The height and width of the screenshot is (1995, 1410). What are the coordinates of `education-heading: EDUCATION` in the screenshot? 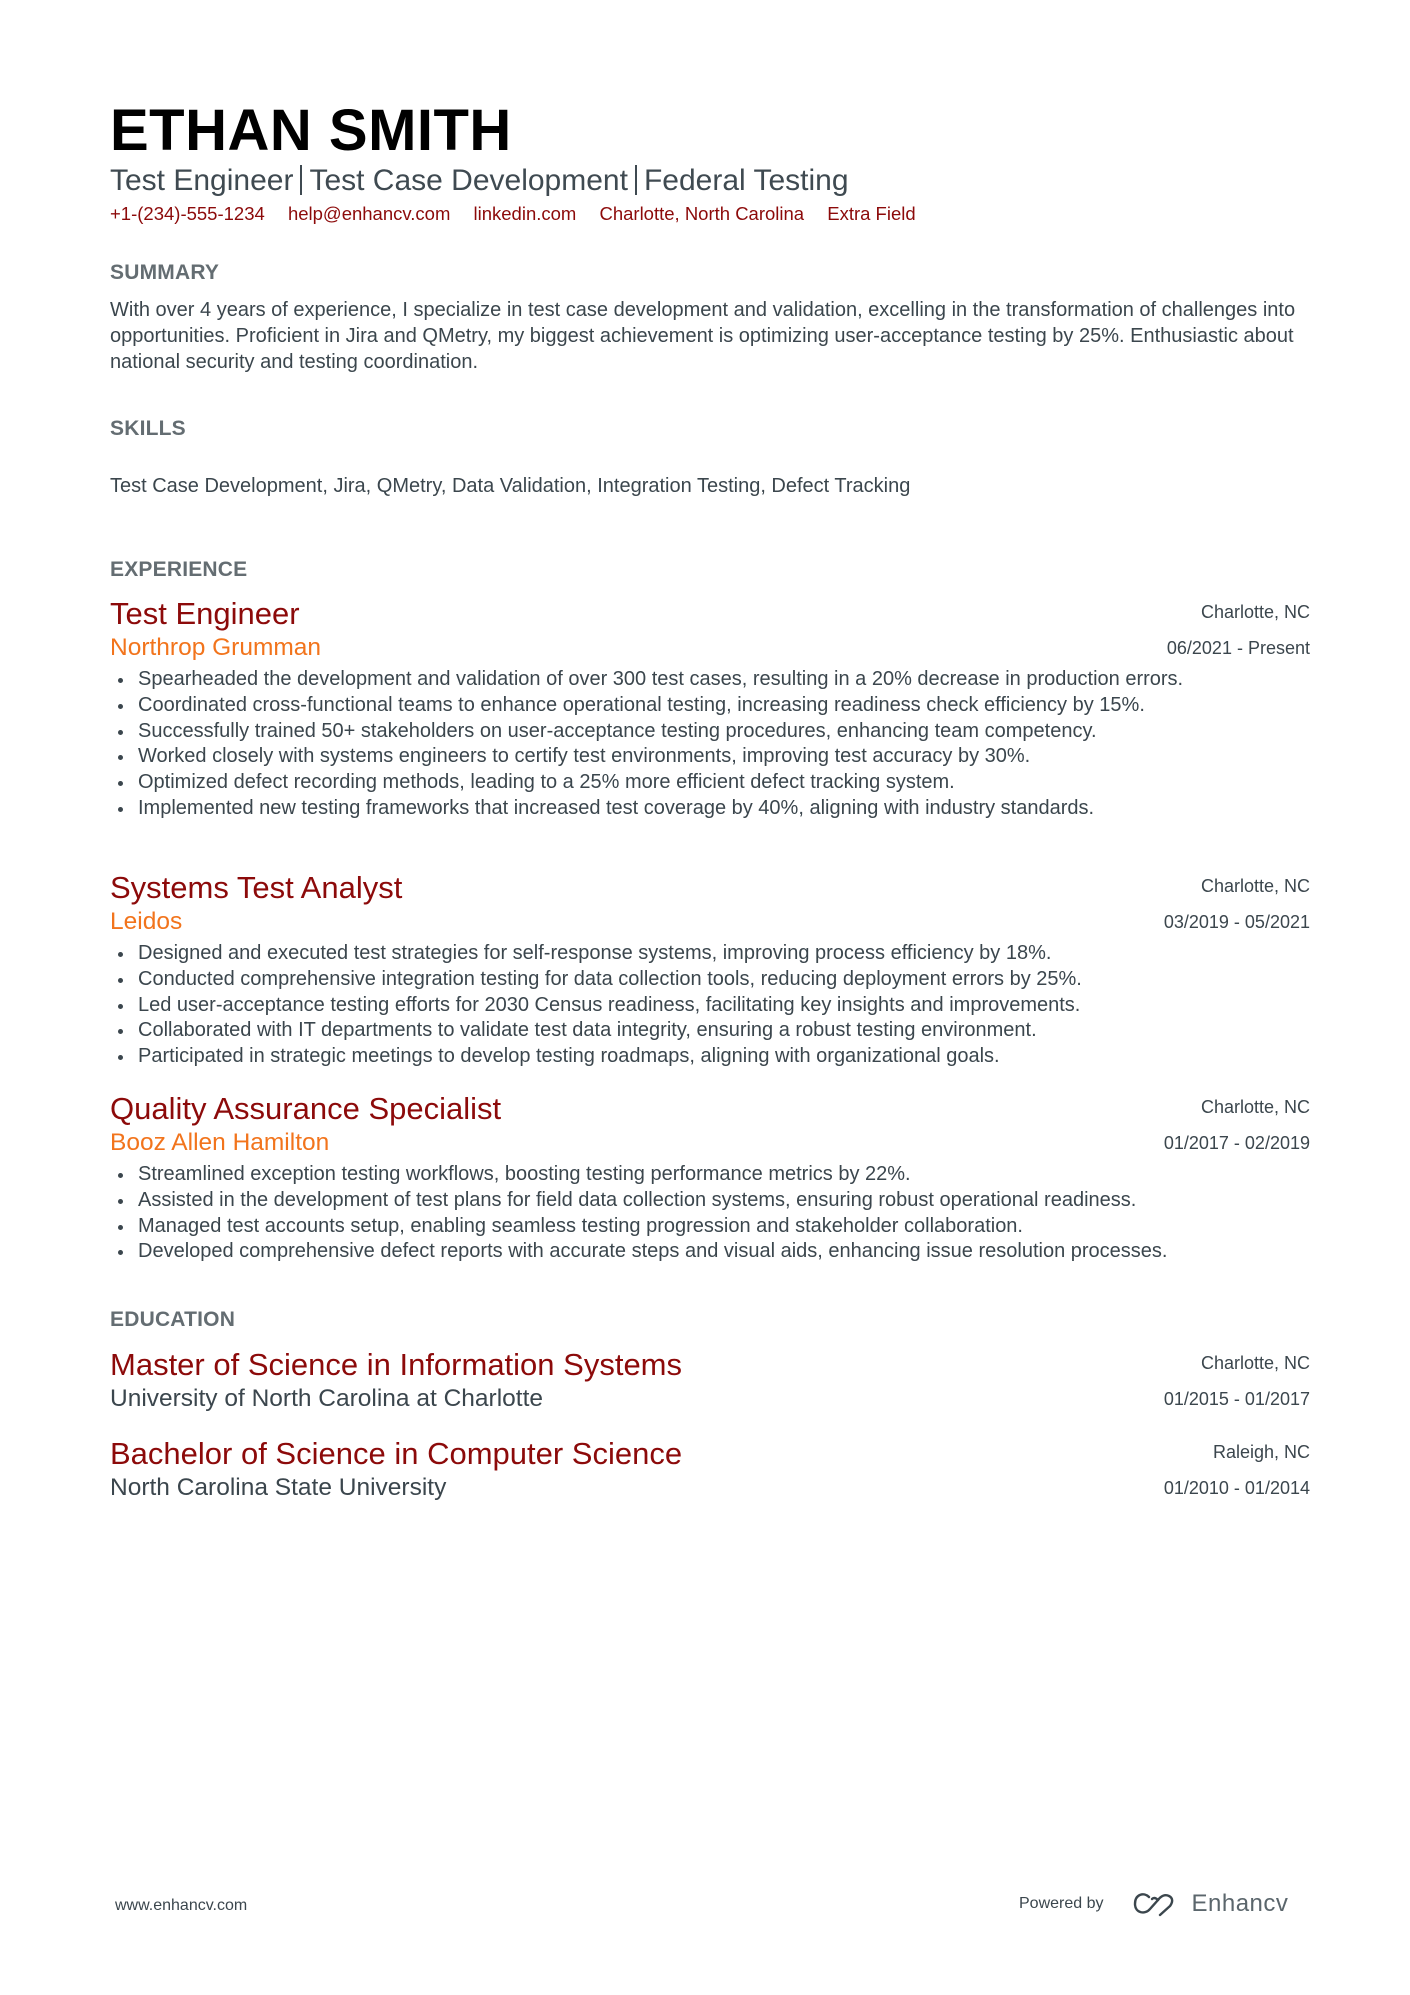 It's located at (173, 1319).